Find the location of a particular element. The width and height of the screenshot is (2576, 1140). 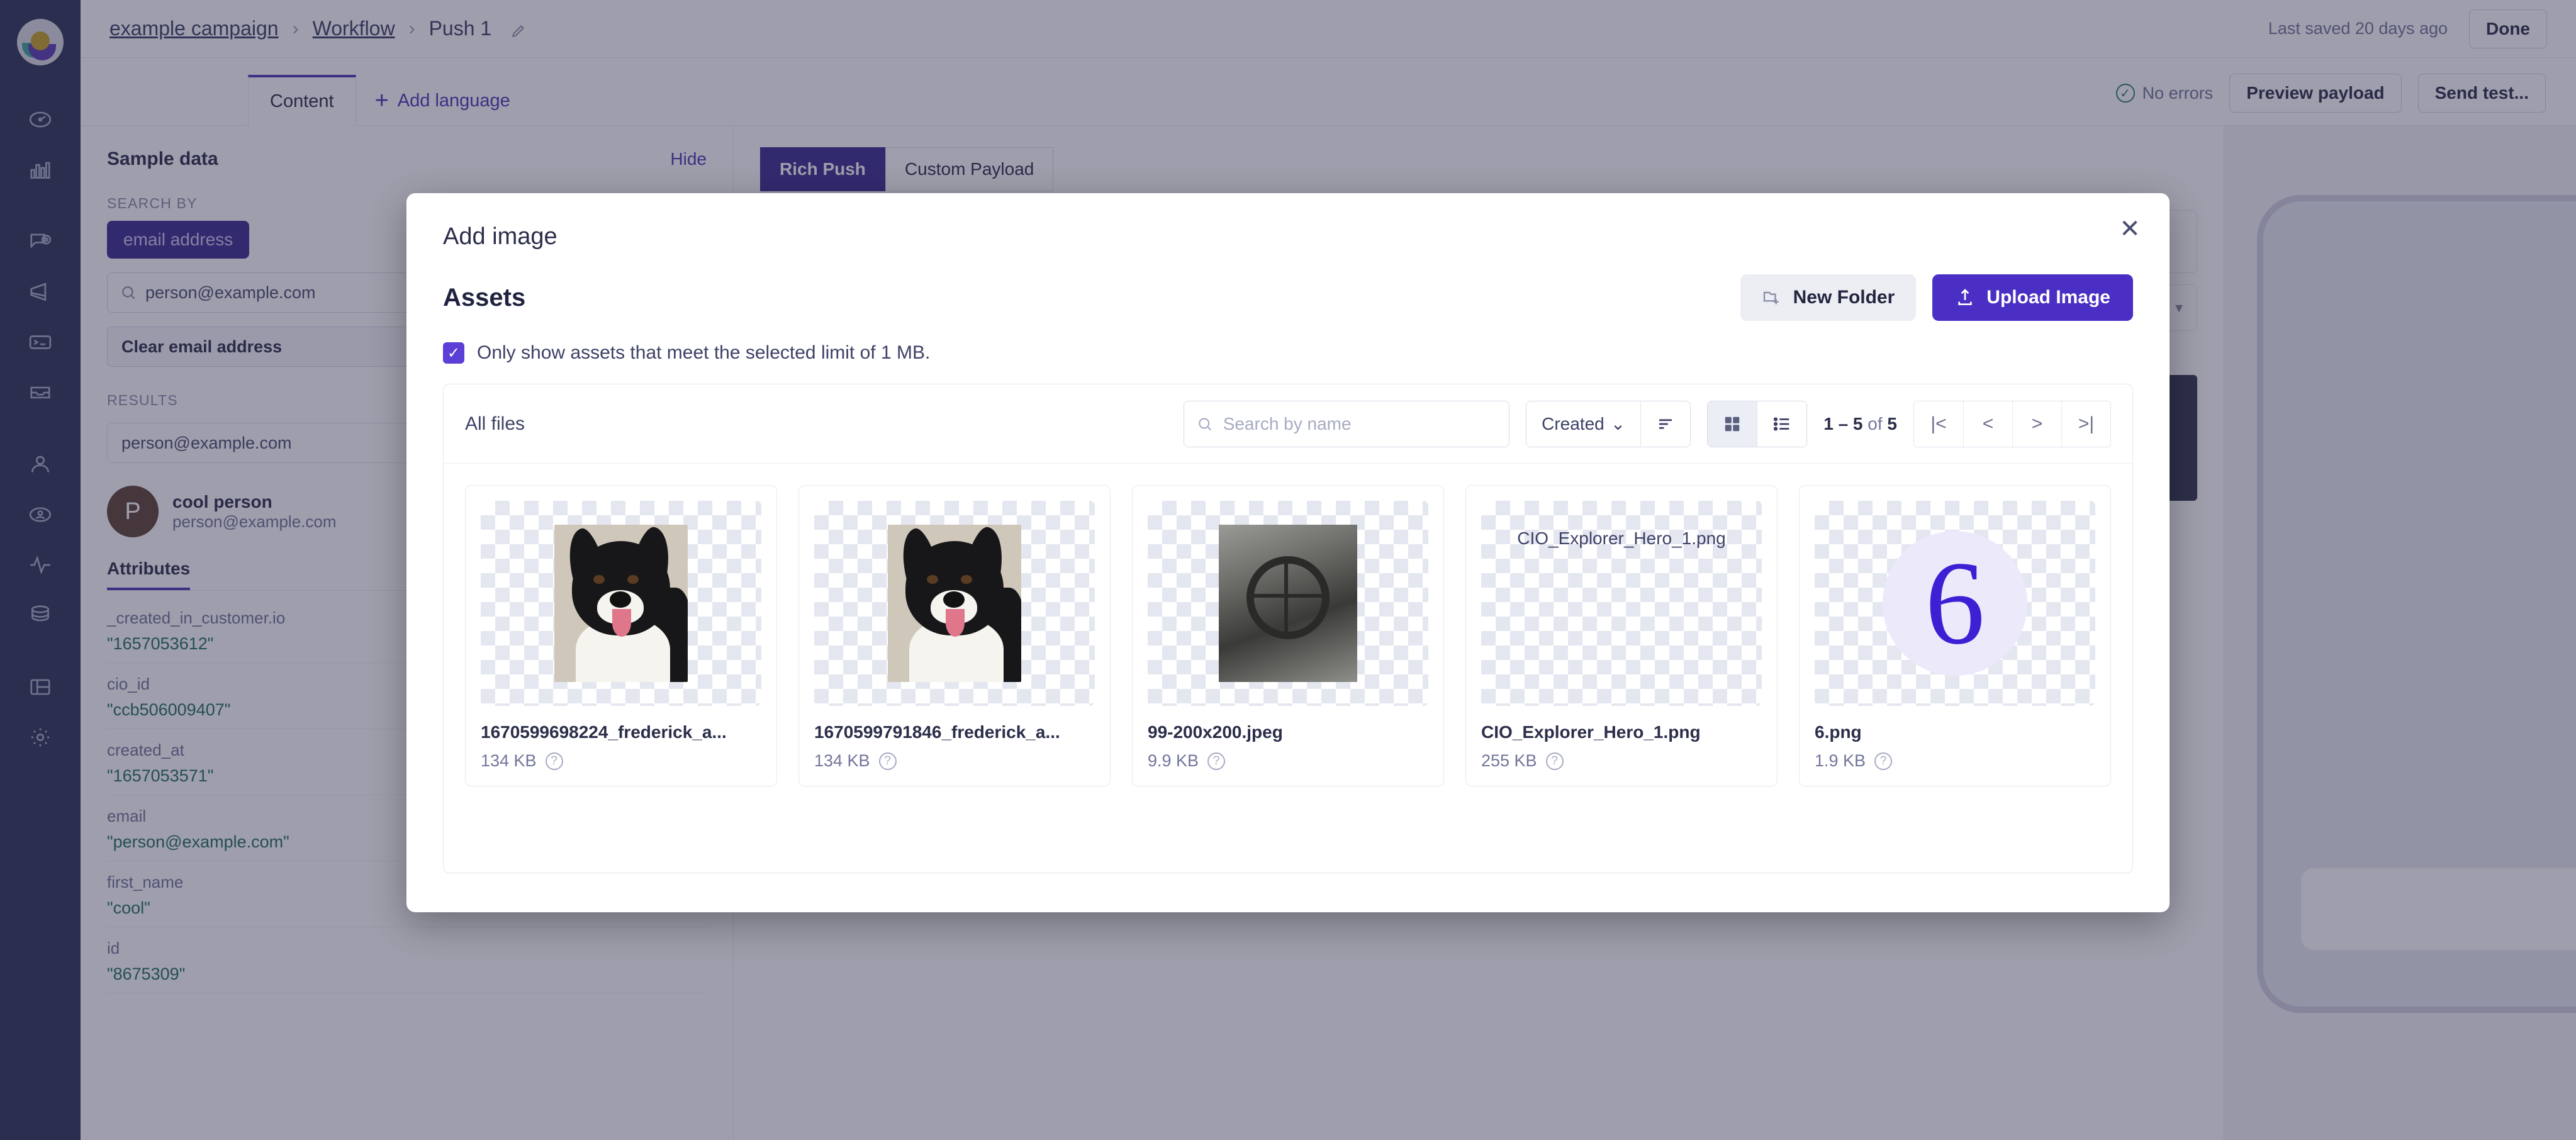

new-folder-label: New Folder is located at coordinates (1844, 297).